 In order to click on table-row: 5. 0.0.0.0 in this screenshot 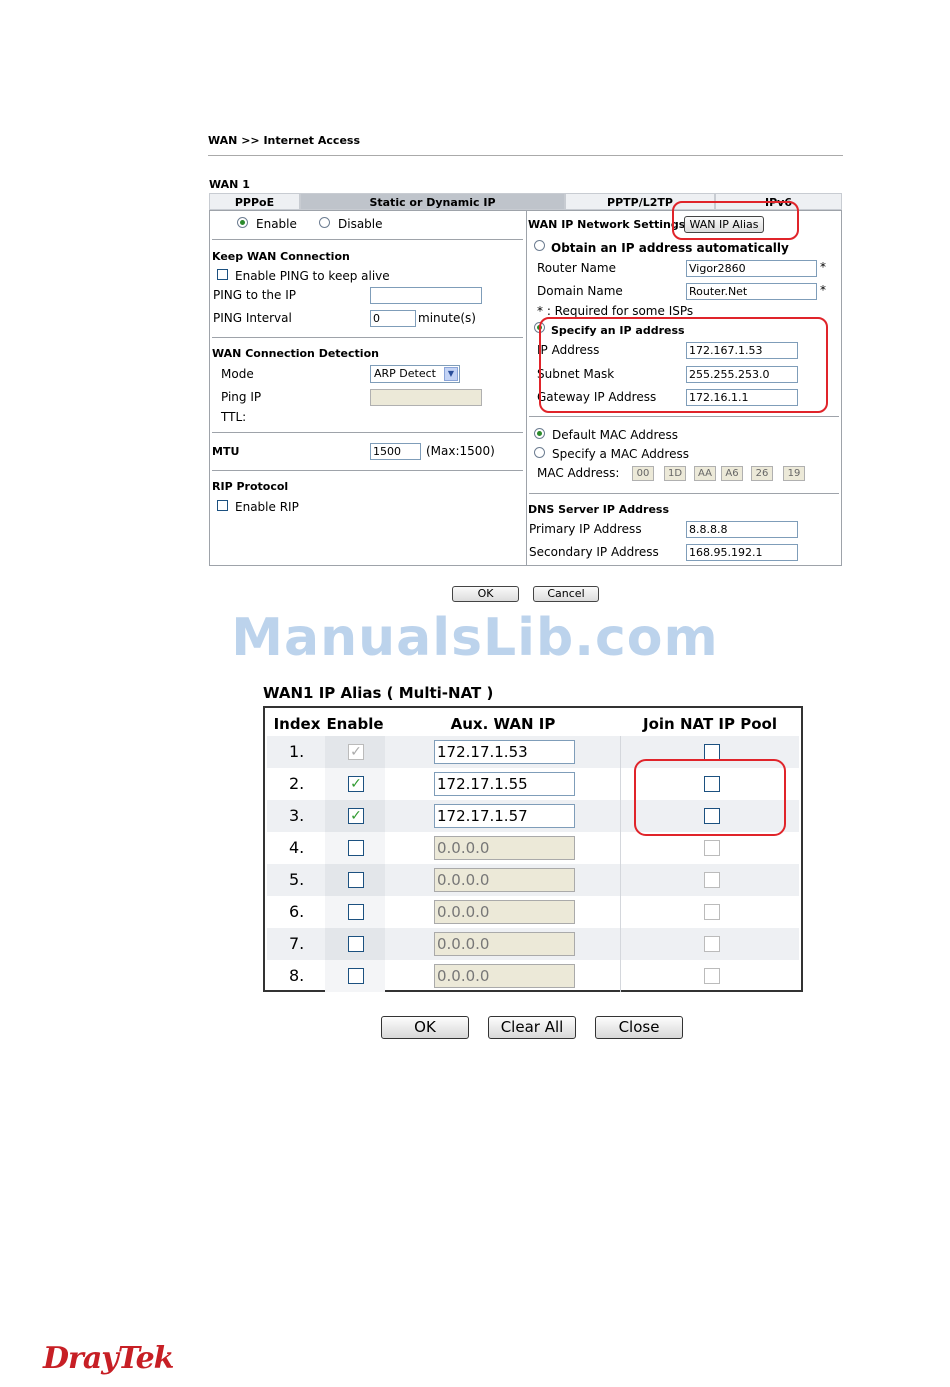, I will do `click(533, 880)`.